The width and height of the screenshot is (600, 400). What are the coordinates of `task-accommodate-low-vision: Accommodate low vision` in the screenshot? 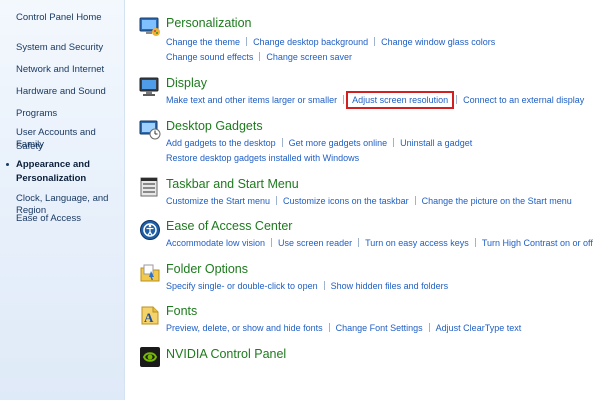 It's located at (215, 243).